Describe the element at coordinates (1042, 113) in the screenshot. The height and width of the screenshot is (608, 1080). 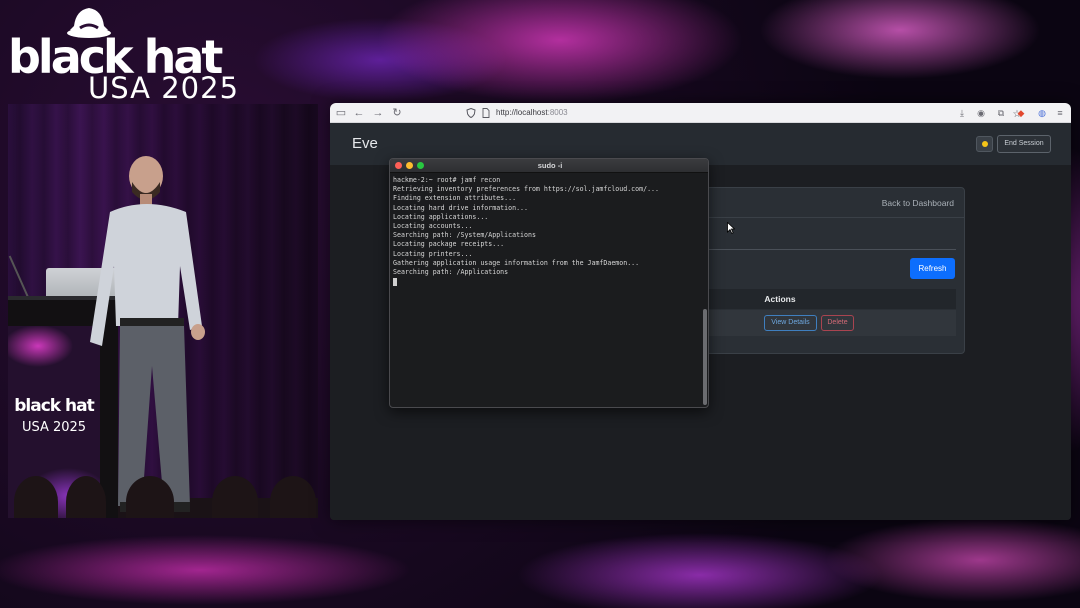
I see `globe-icon: ◍` at that location.